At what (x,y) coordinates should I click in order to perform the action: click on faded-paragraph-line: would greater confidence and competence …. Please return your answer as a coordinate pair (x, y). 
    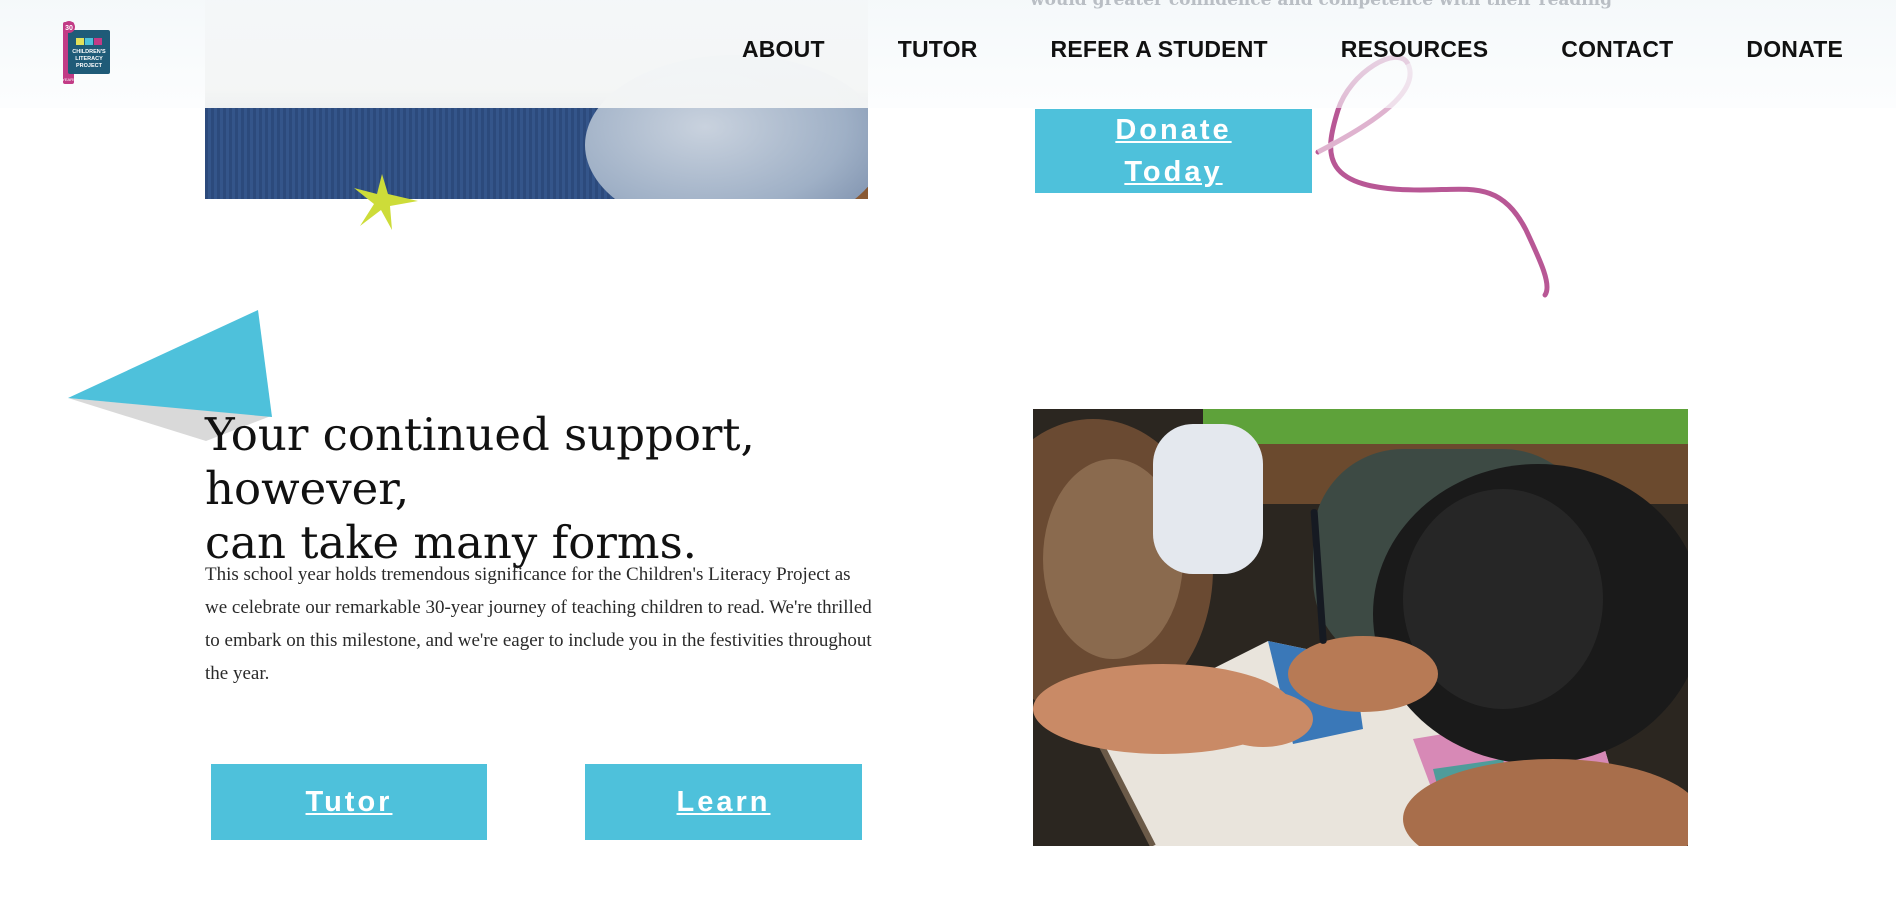
    Looking at the image, I should click on (1321, 5).